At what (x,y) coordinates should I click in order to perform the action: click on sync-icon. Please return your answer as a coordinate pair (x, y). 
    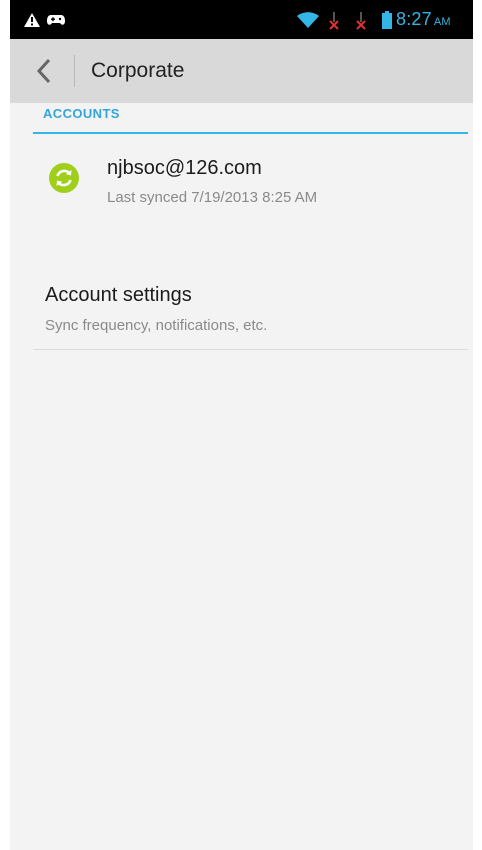
    Looking at the image, I should click on (64, 178).